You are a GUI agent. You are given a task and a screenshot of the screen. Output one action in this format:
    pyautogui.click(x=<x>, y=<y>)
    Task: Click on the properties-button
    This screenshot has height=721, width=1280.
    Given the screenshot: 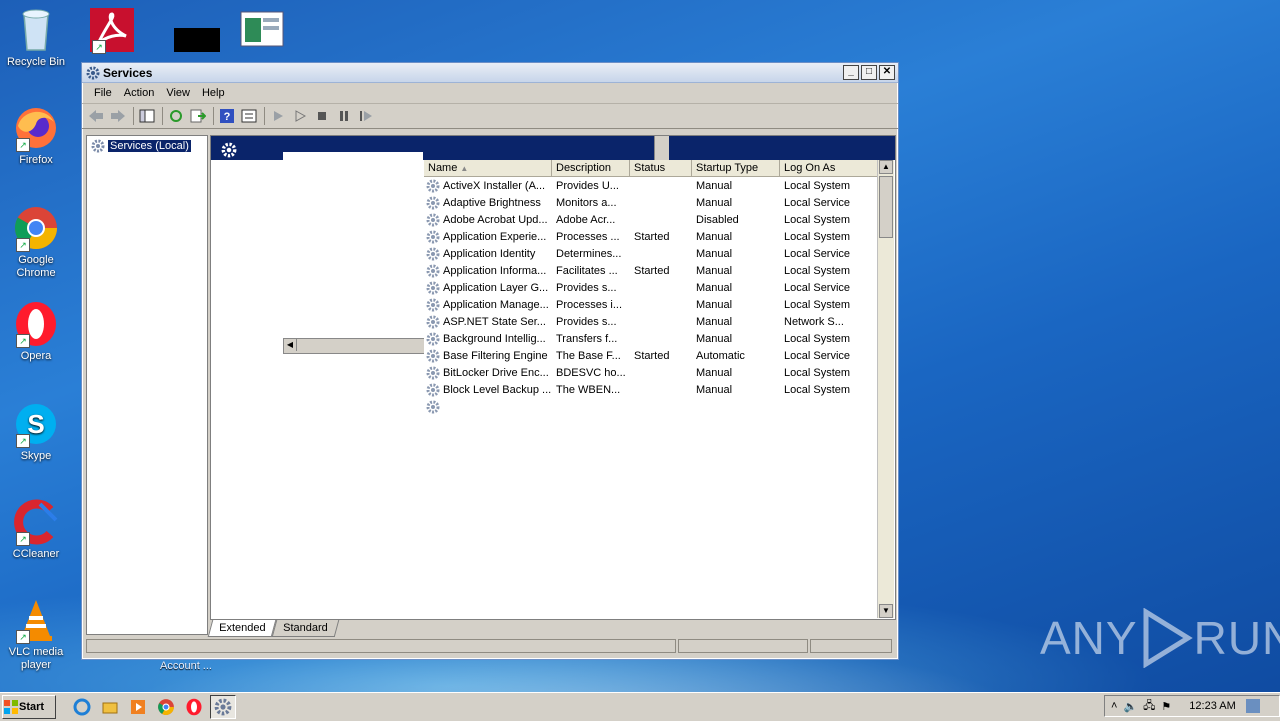 What is the action you would take?
    pyautogui.click(x=249, y=116)
    